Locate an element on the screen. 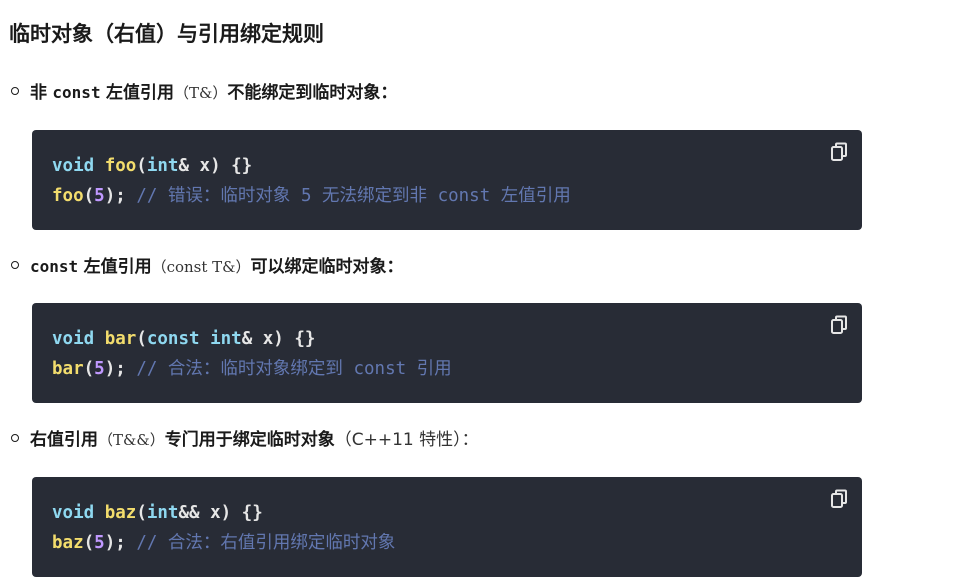  item-paren: （const T&） is located at coordinates (201, 267).